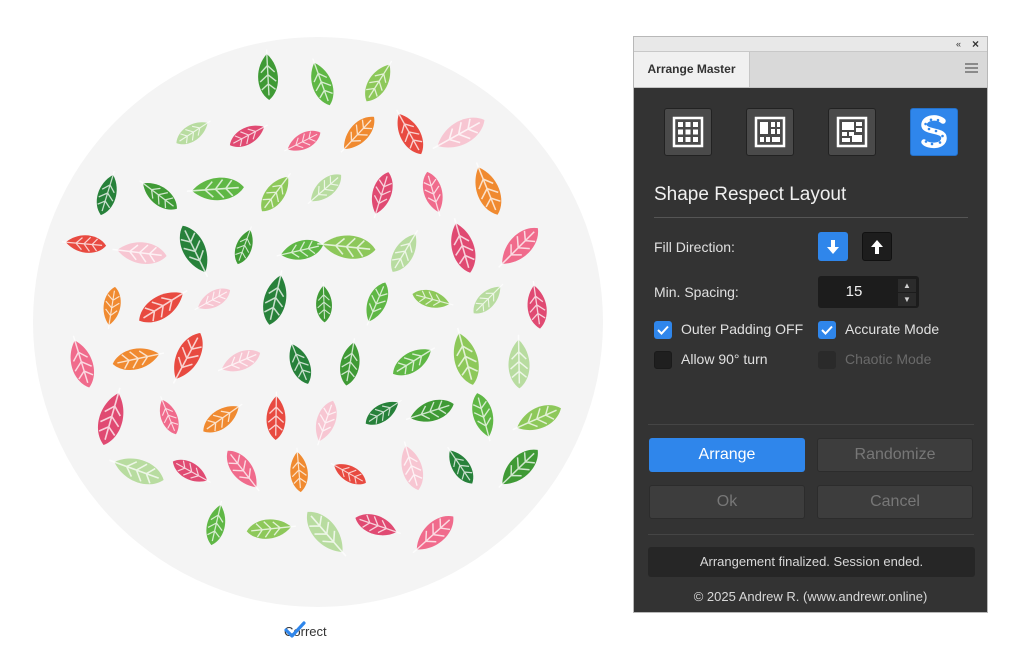 This screenshot has height=663, width=1019. I want to click on grid-layout-button, so click(688, 132).